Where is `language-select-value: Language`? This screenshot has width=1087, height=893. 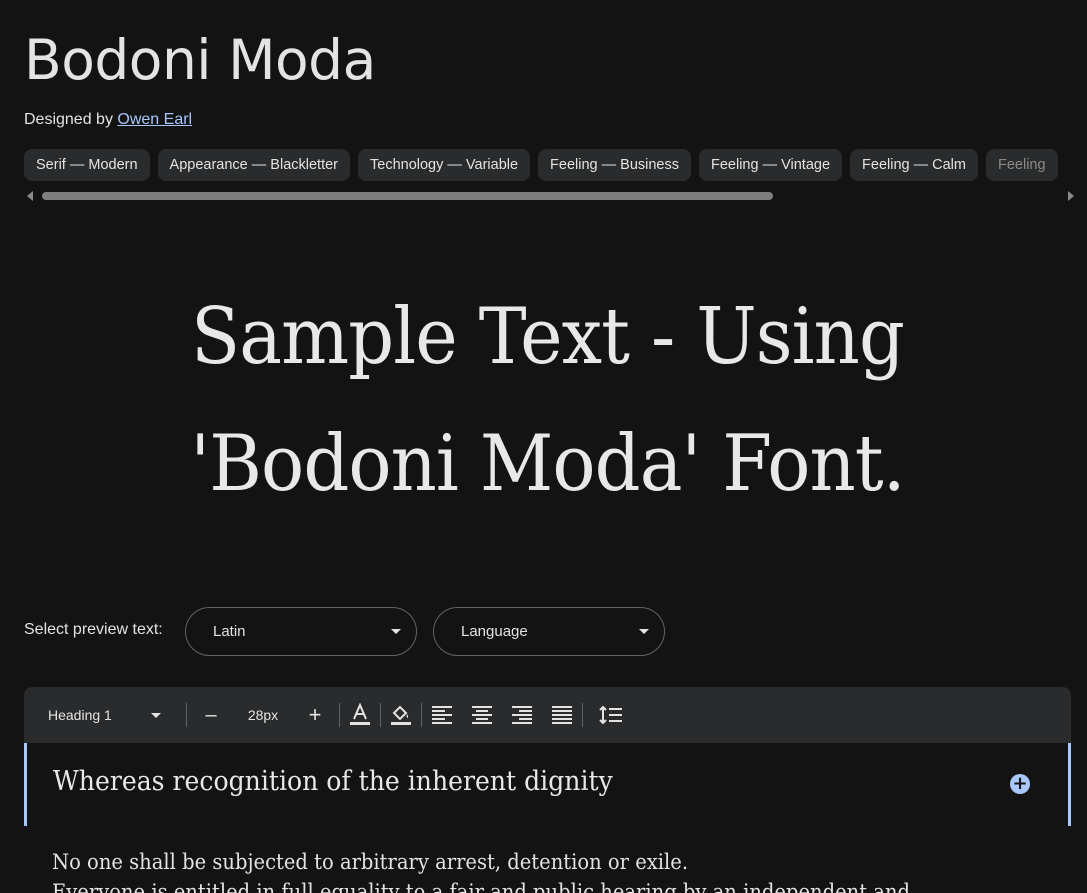
language-select-value: Language is located at coordinates (494, 631).